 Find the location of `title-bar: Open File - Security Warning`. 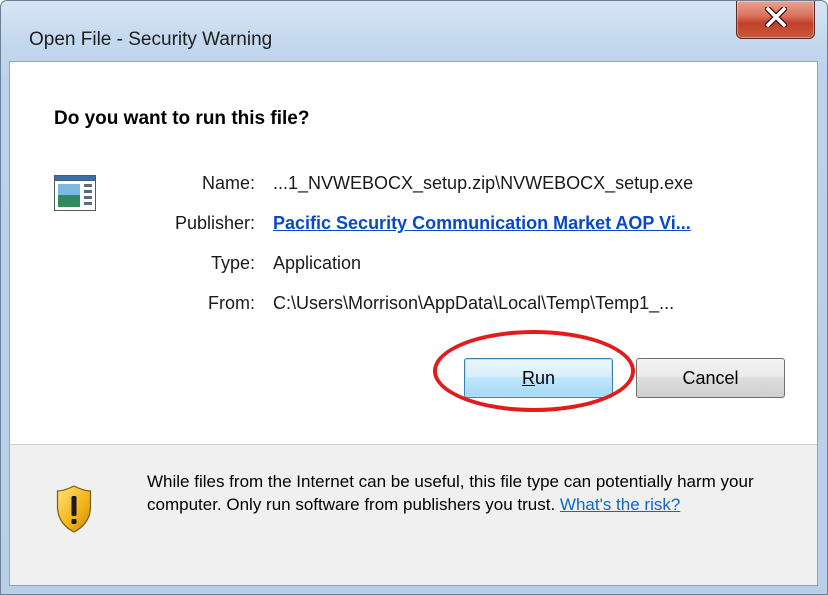

title-bar: Open File - Security Warning is located at coordinates (414, 31).